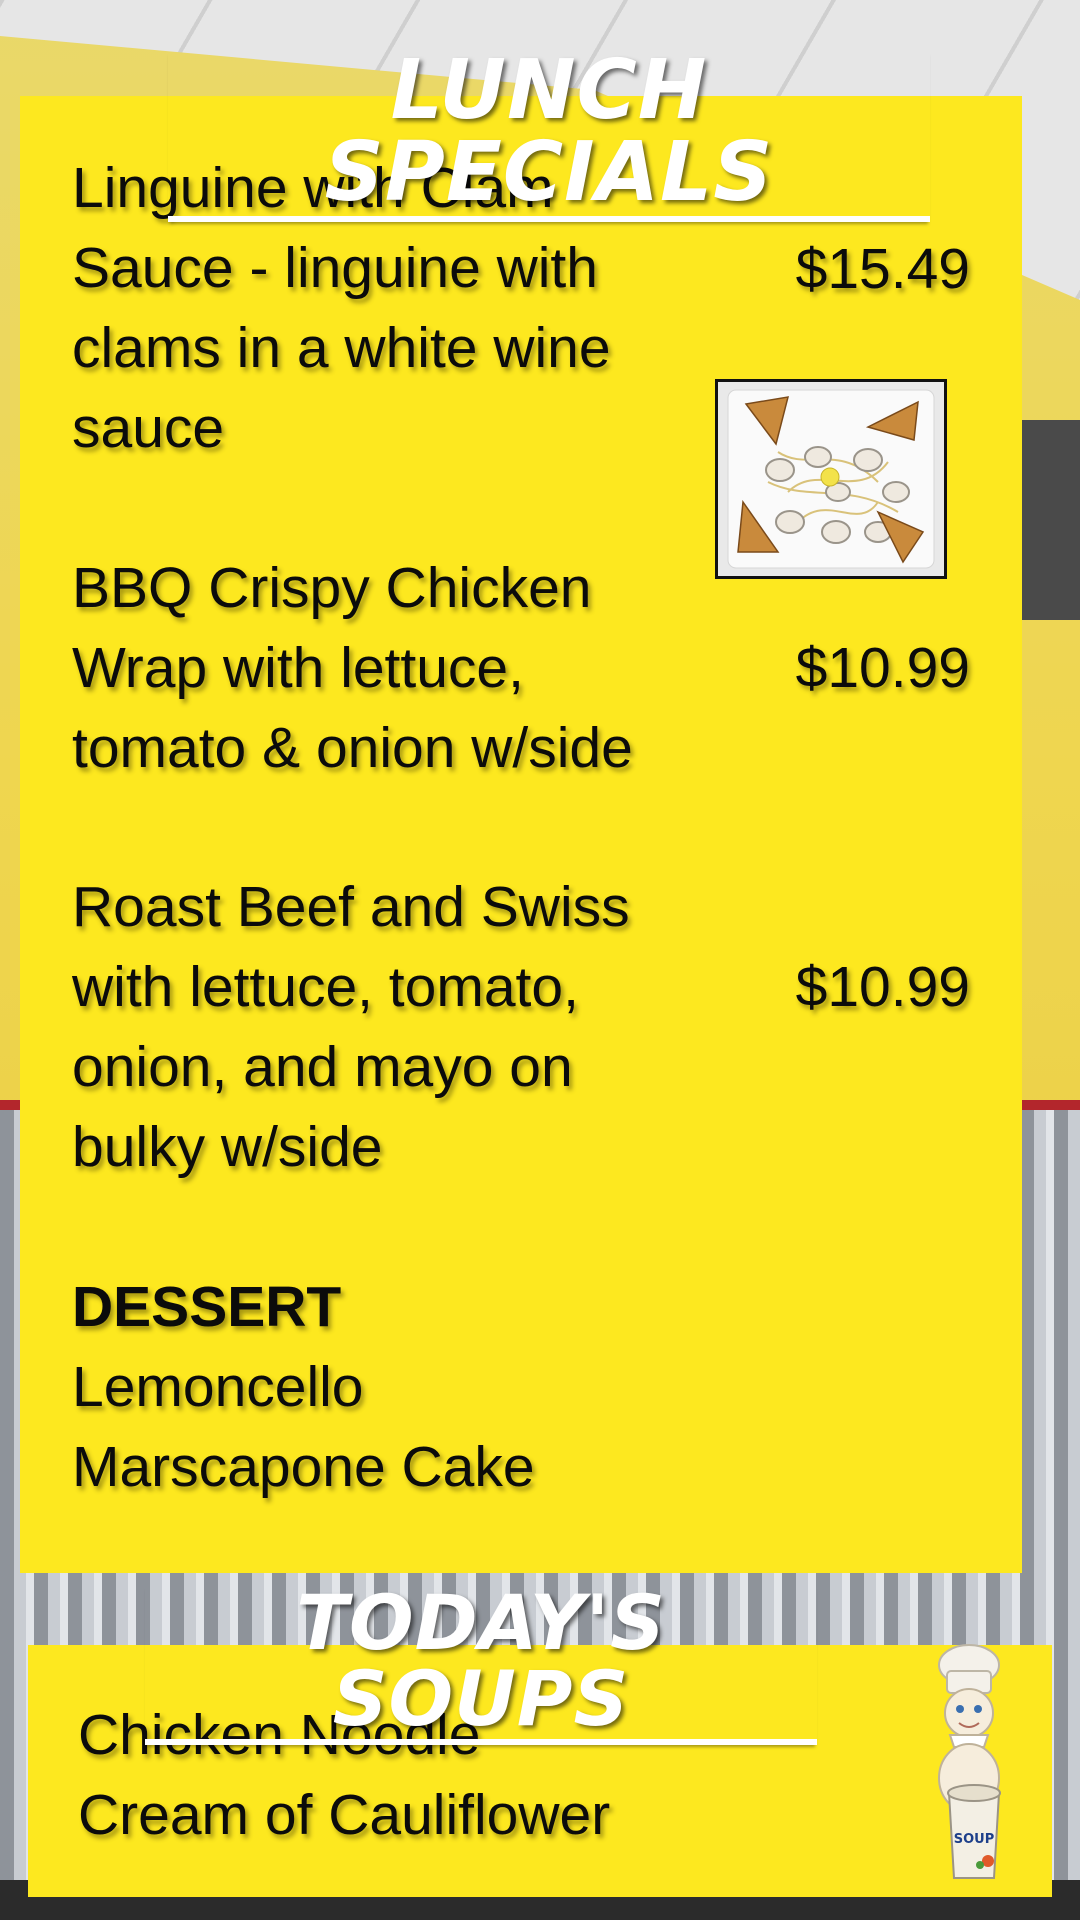  Describe the element at coordinates (218, 1387) in the screenshot. I see `dessert-line: Lemoncello` at that location.